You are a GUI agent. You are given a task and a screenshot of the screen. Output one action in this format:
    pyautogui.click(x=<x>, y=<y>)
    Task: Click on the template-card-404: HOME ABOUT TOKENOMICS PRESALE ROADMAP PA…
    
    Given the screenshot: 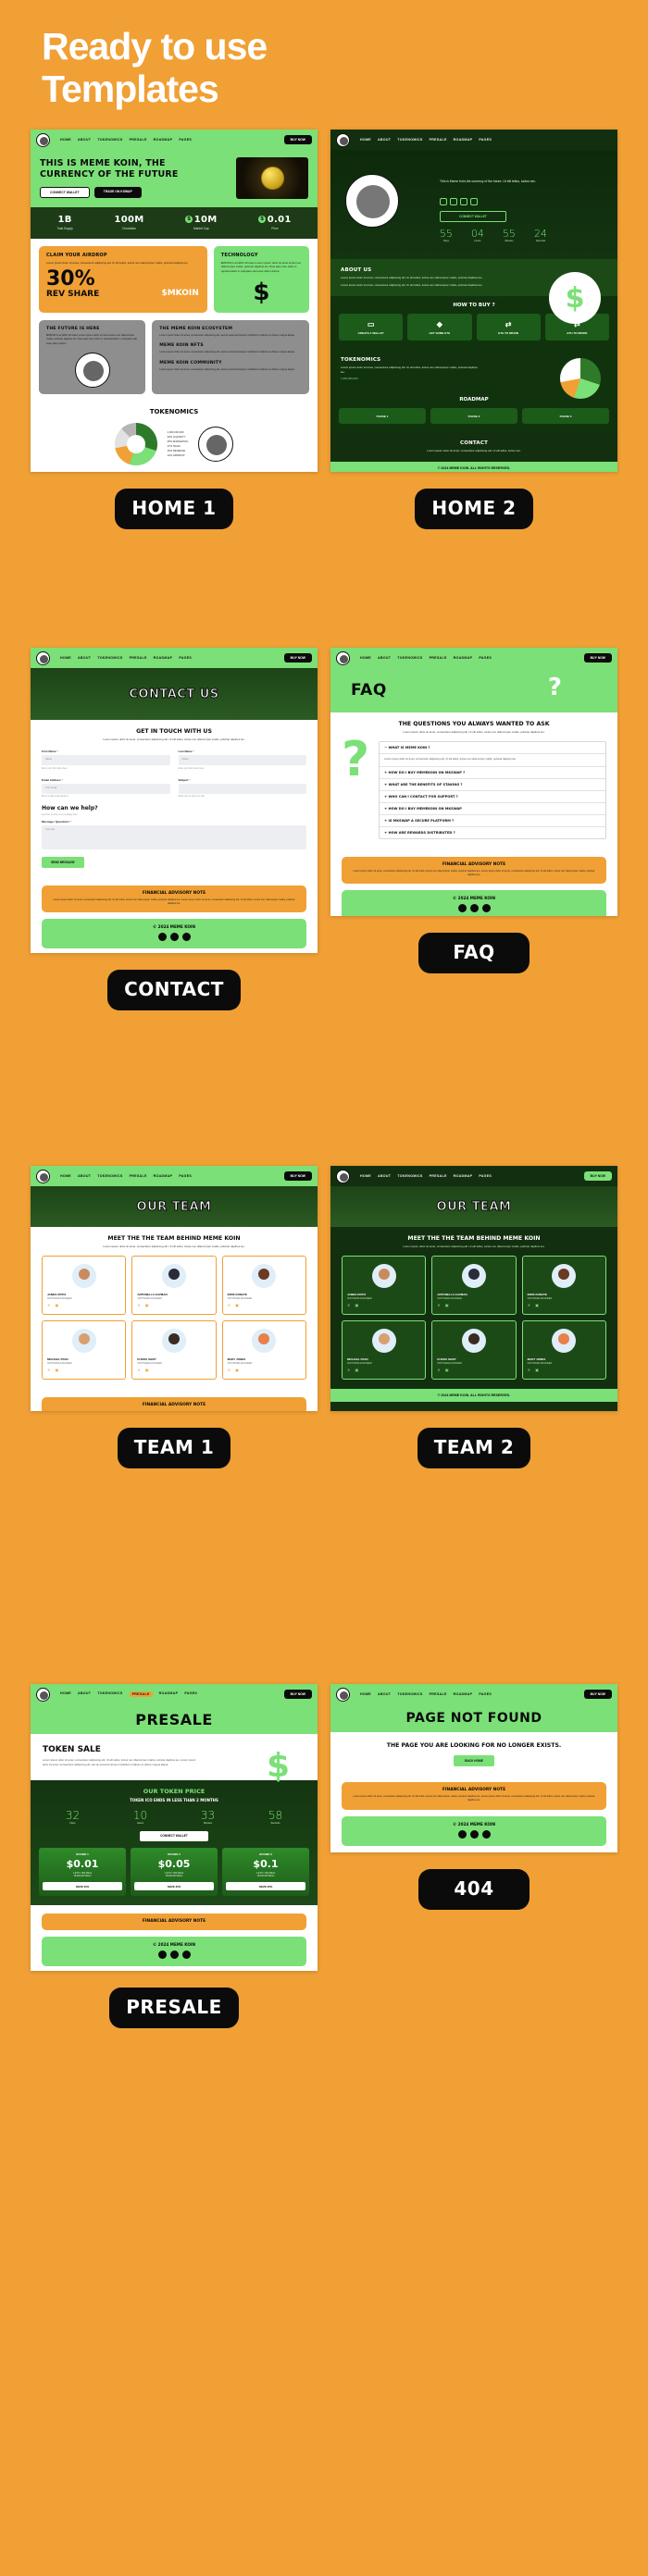 What is the action you would take?
    pyautogui.click(x=473, y=1797)
    